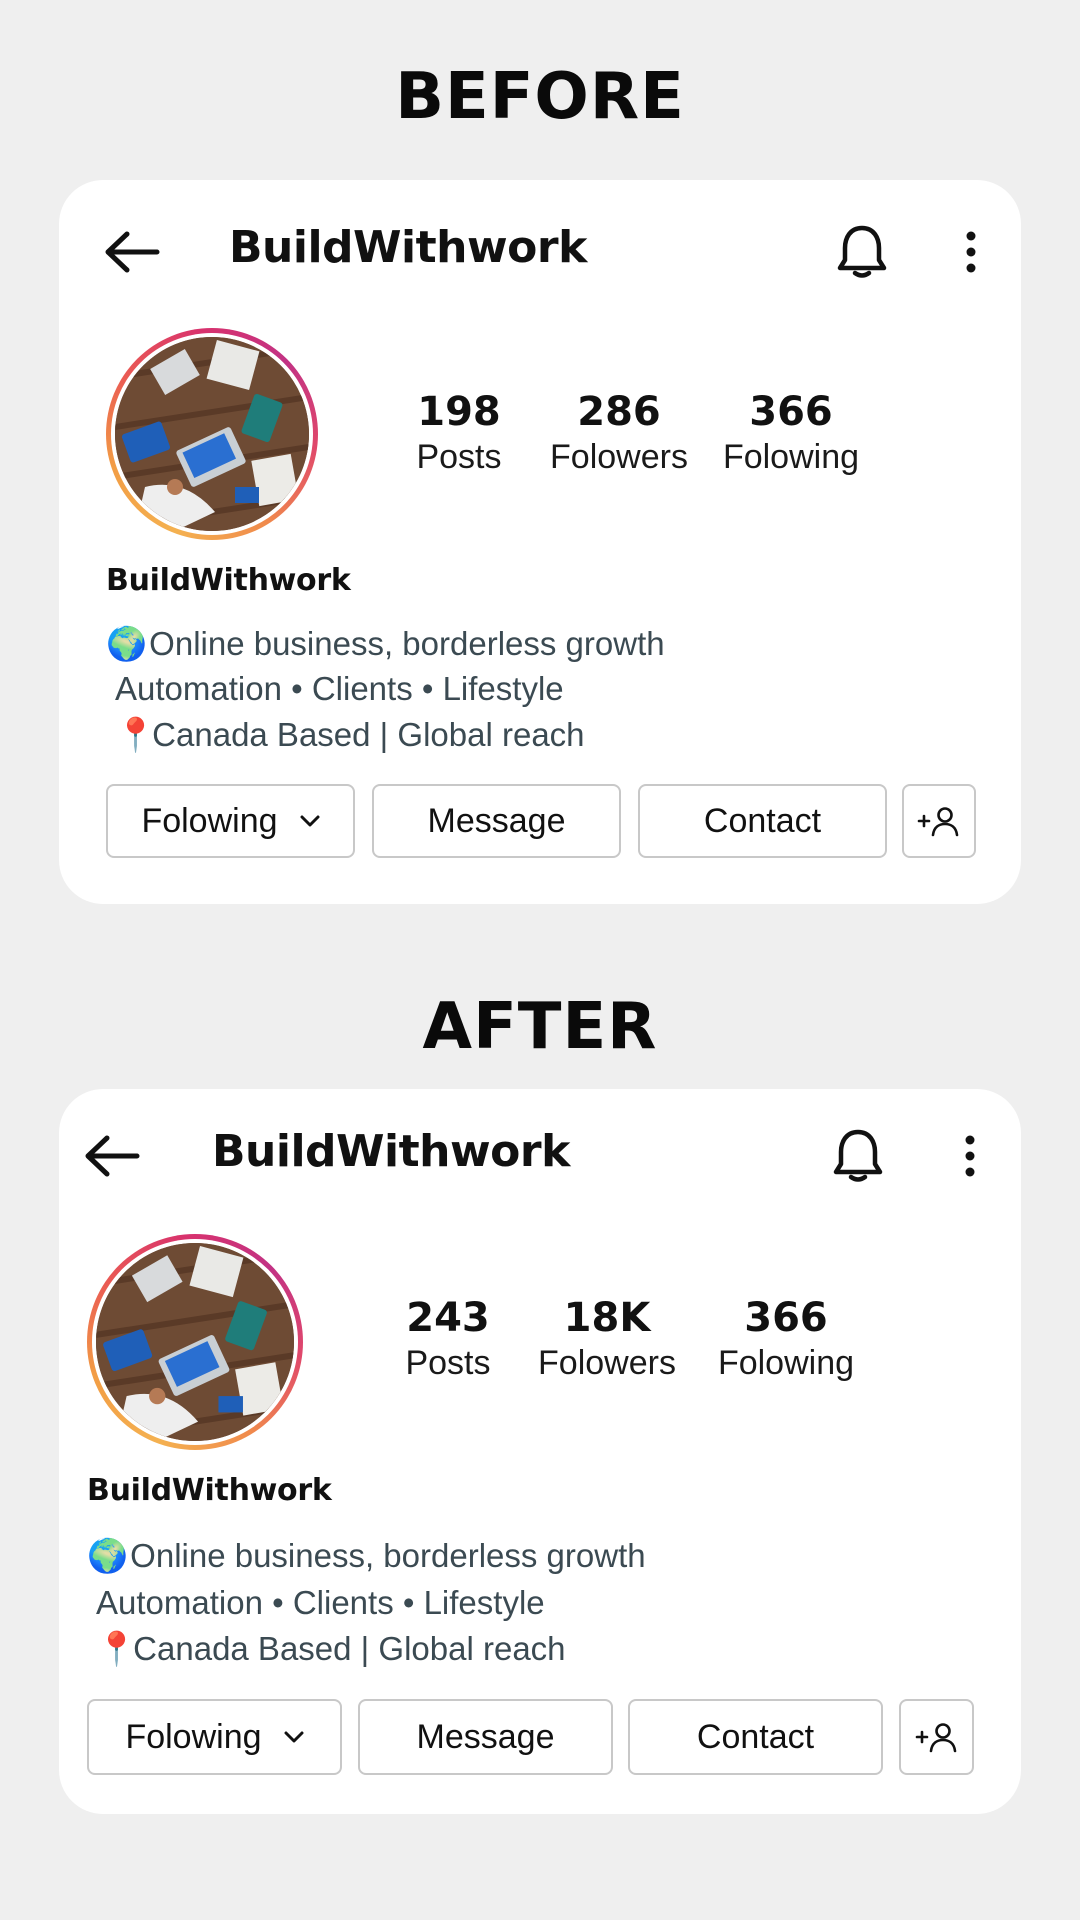  I want to click on posts-stat: 243 Posts, so click(448, 1339).